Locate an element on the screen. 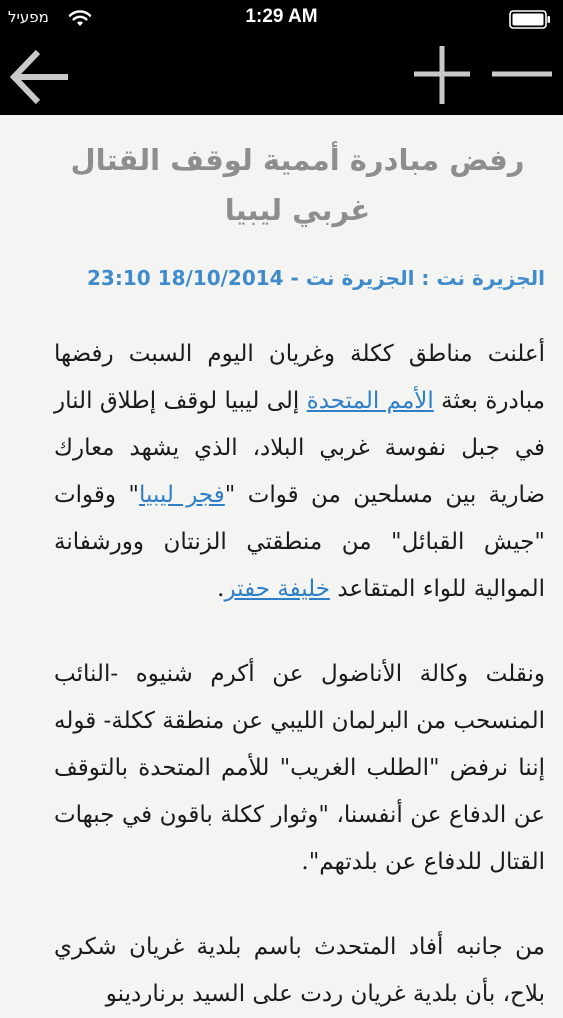 The width and height of the screenshot is (563, 1018). zoom-out-button is located at coordinates (522, 77).